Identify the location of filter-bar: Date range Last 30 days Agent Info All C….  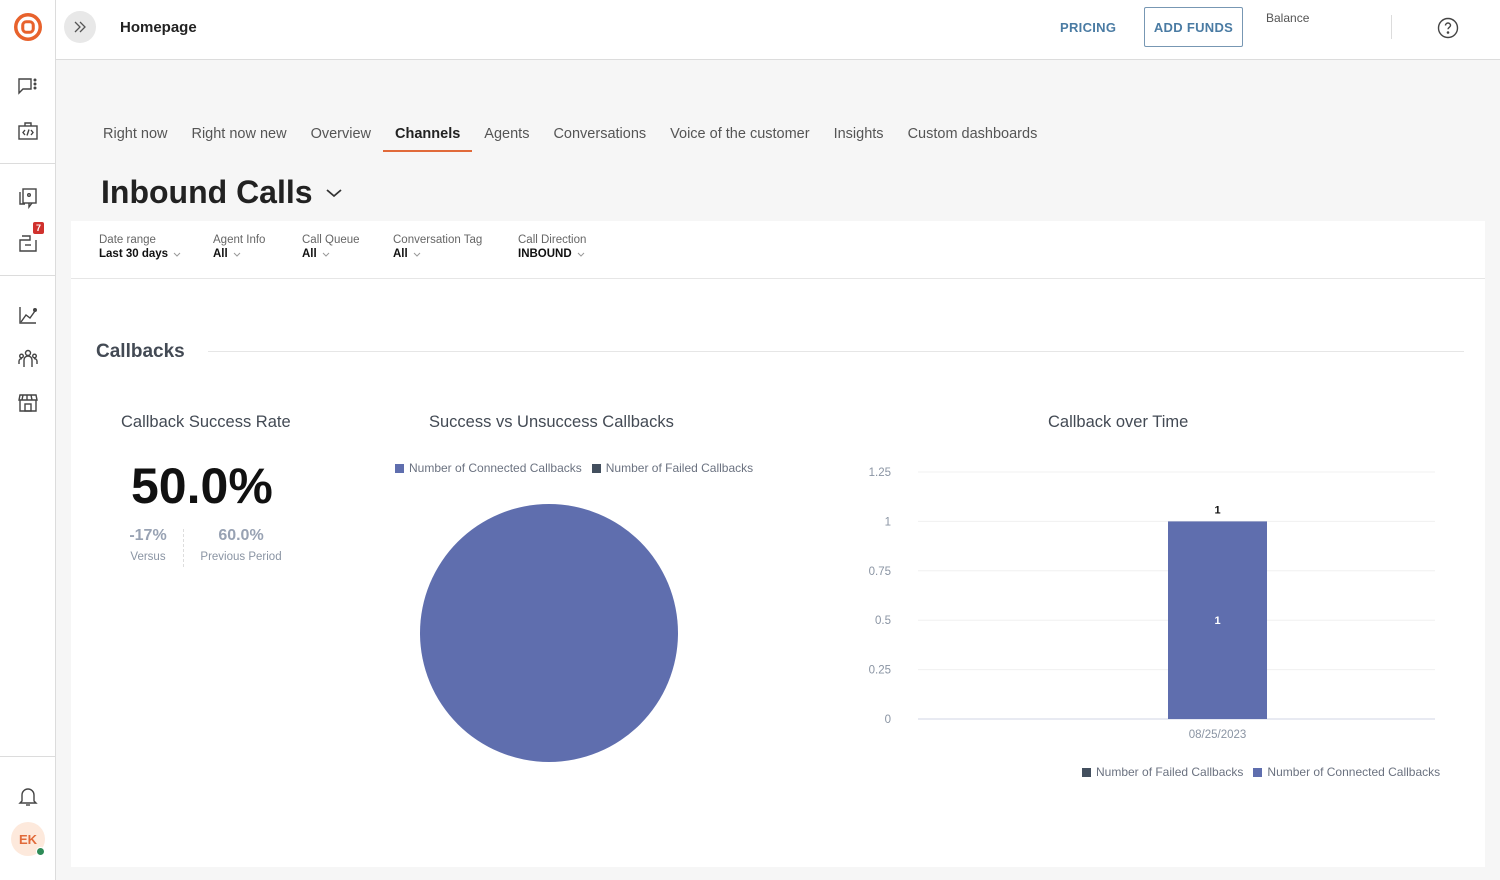
(778, 250).